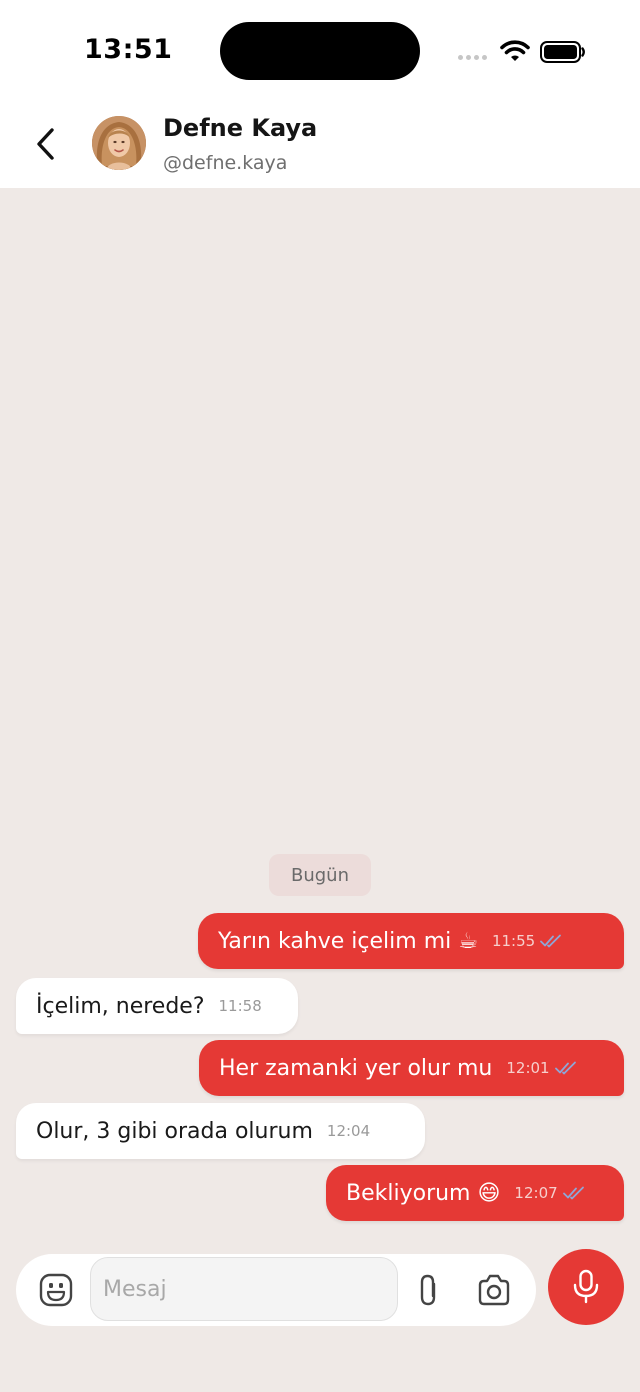  I want to click on camera-icon, so click(494, 1290).